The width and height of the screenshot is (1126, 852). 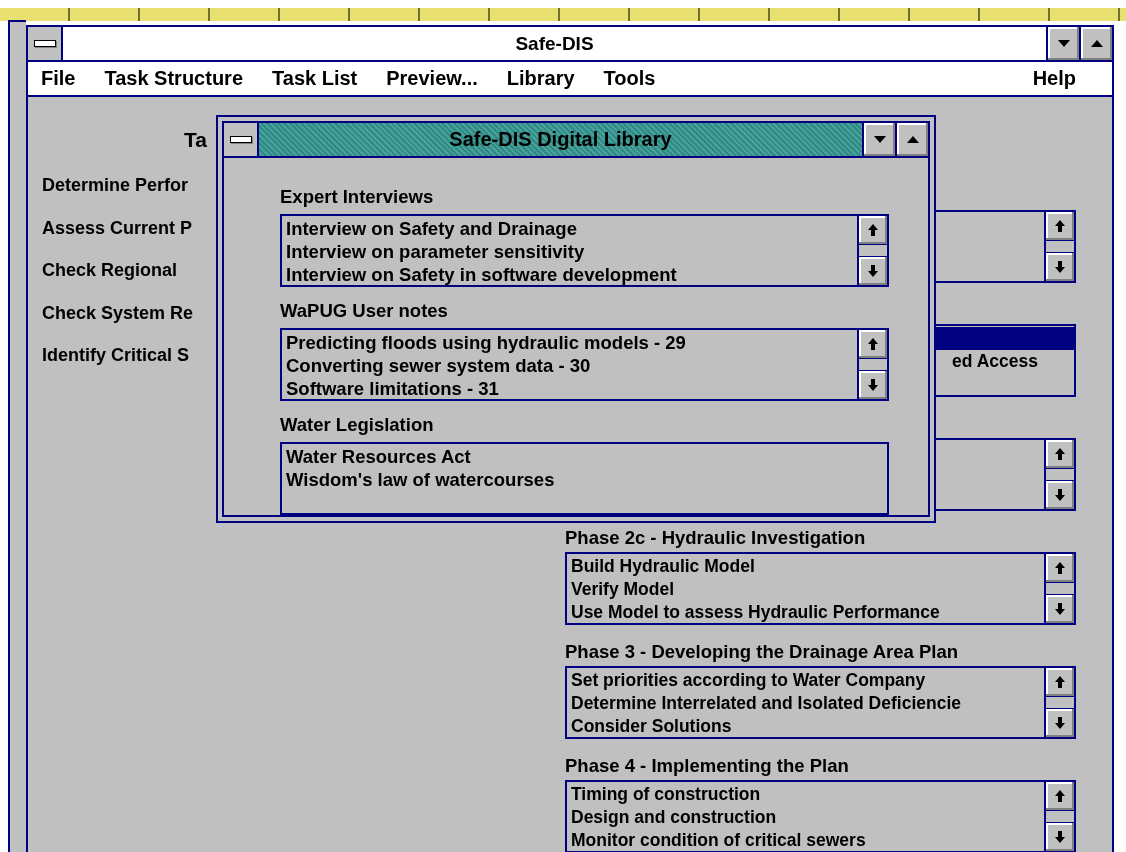 What do you see at coordinates (569, 388) in the screenshot?
I see `list-item: Software limitations - 31` at bounding box center [569, 388].